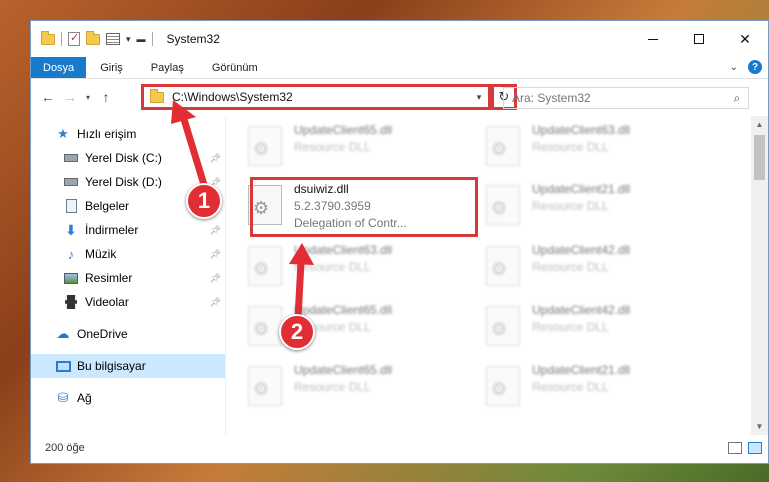 Image resolution: width=769 pixels, height=482 pixels. I want to click on tab-share: Paylaş, so click(167, 67).